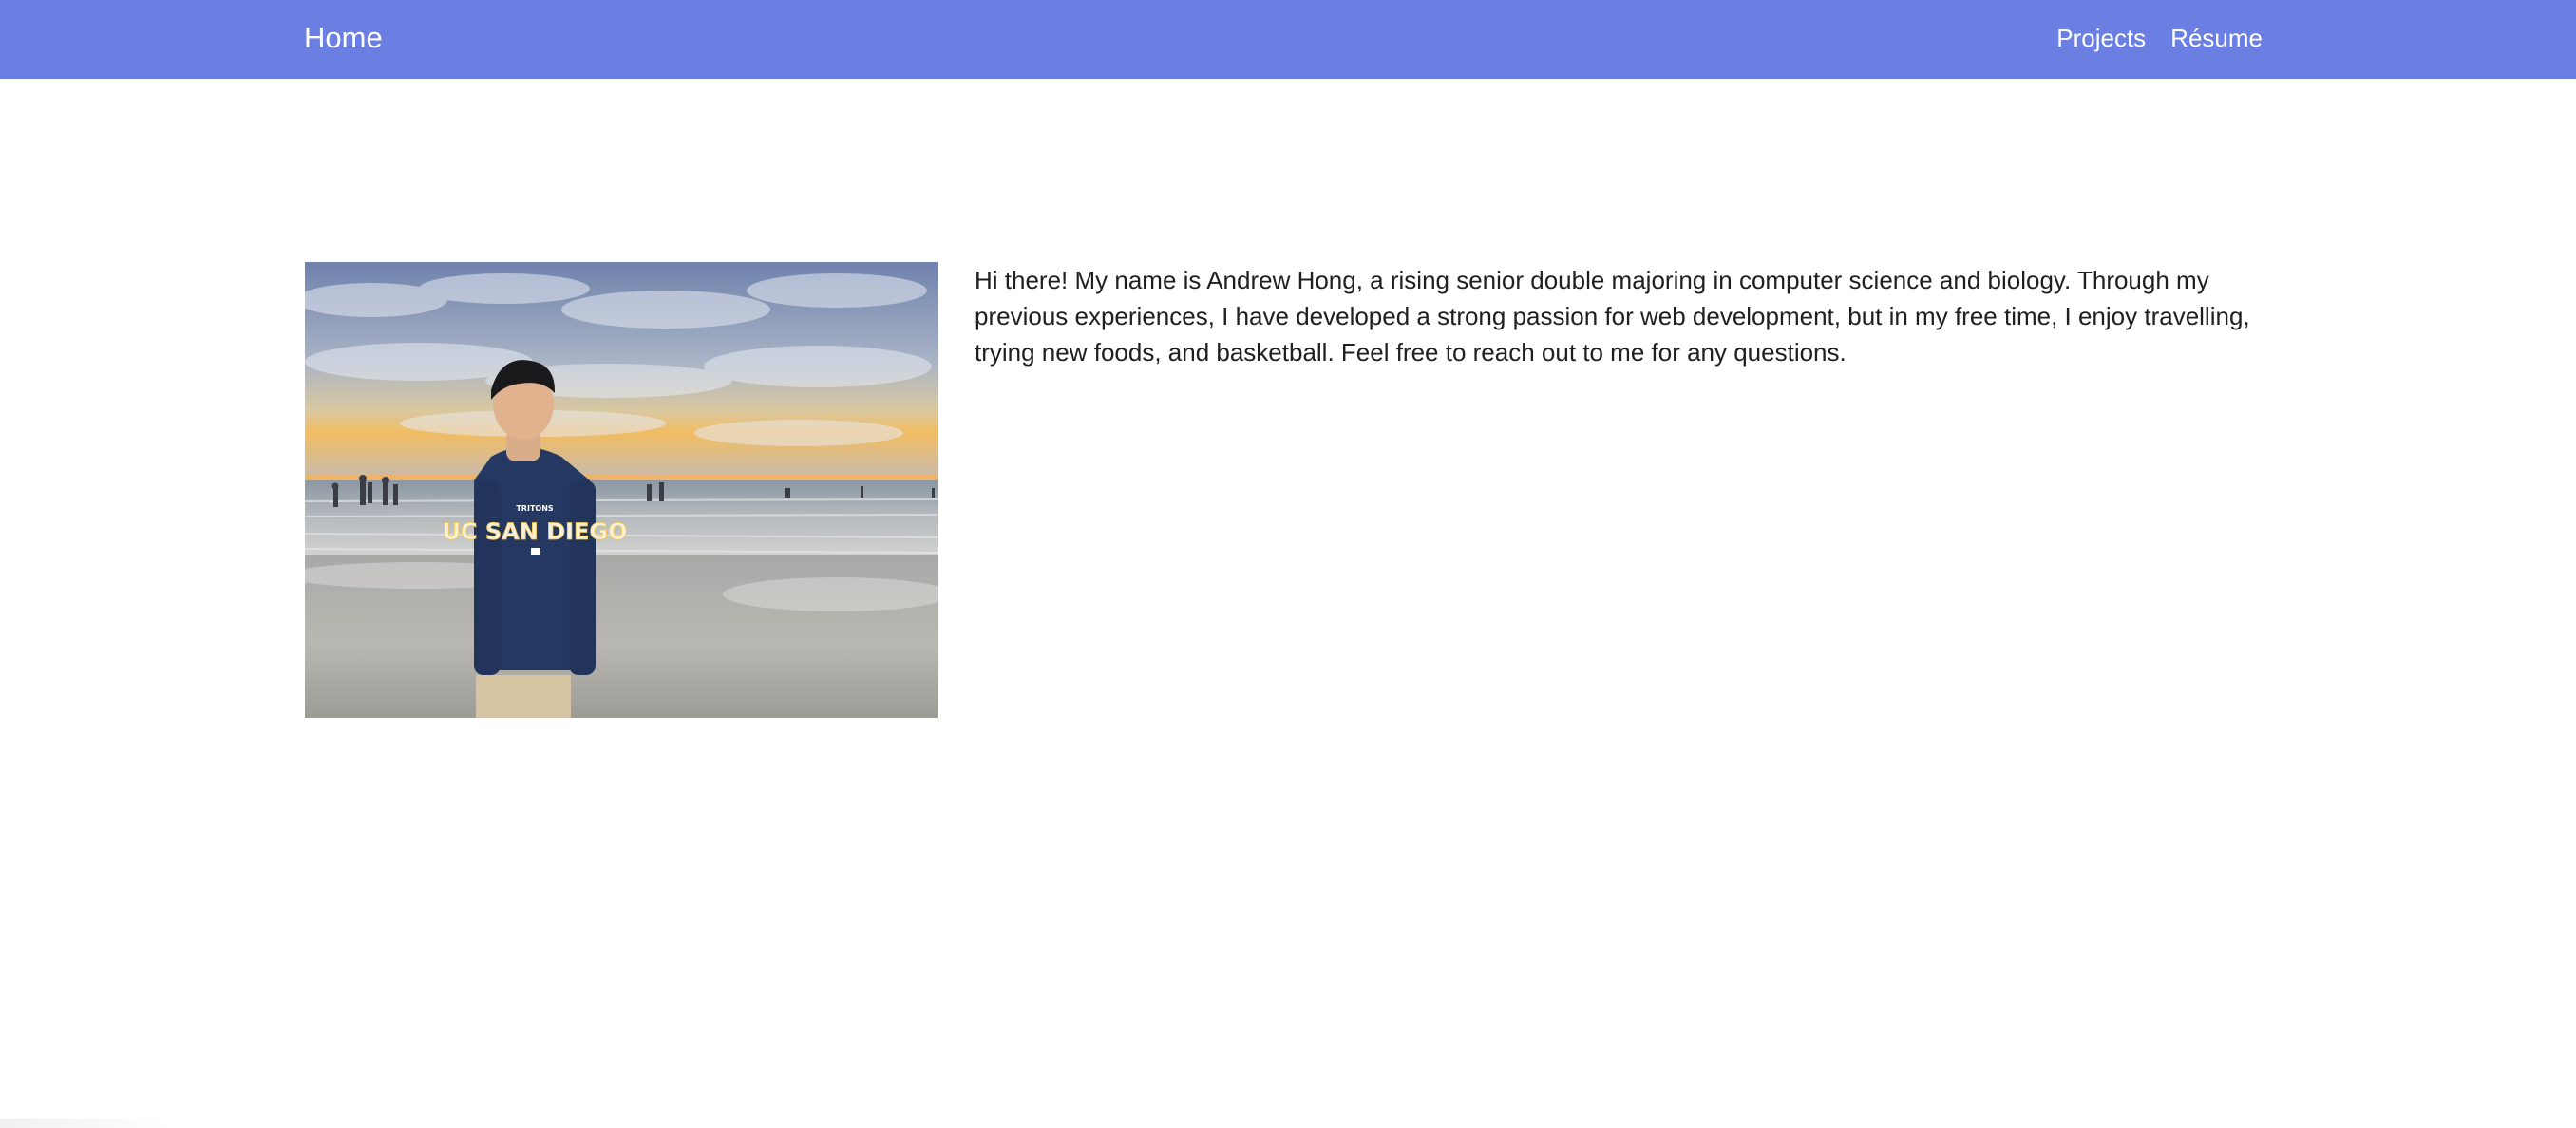  I want to click on projects-link: Projects, so click(2101, 38).